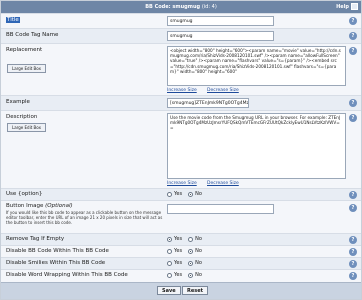 Image resolution: width=362 pixels, height=300 pixels. Describe the element at coordinates (26, 68) in the screenshot. I see `replacement-large-edit-button: Large Edit Box` at that location.